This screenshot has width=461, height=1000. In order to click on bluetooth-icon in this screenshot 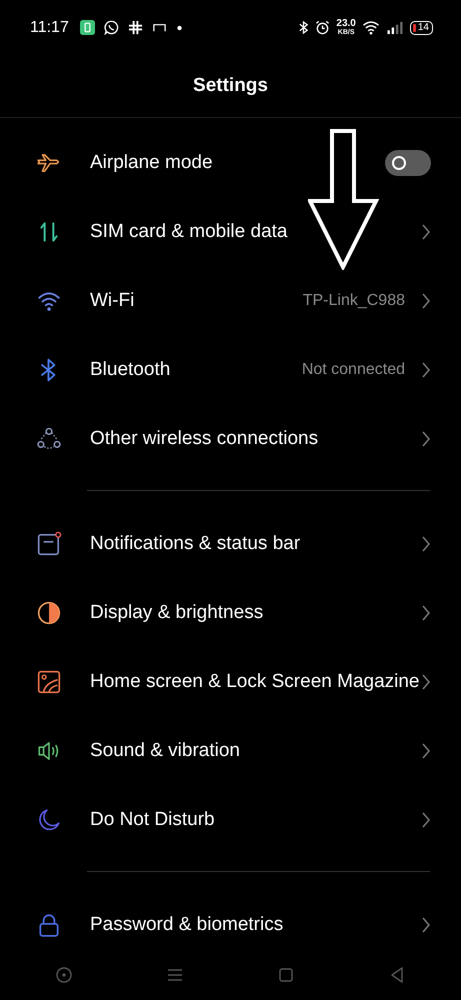, I will do `click(304, 27)`.